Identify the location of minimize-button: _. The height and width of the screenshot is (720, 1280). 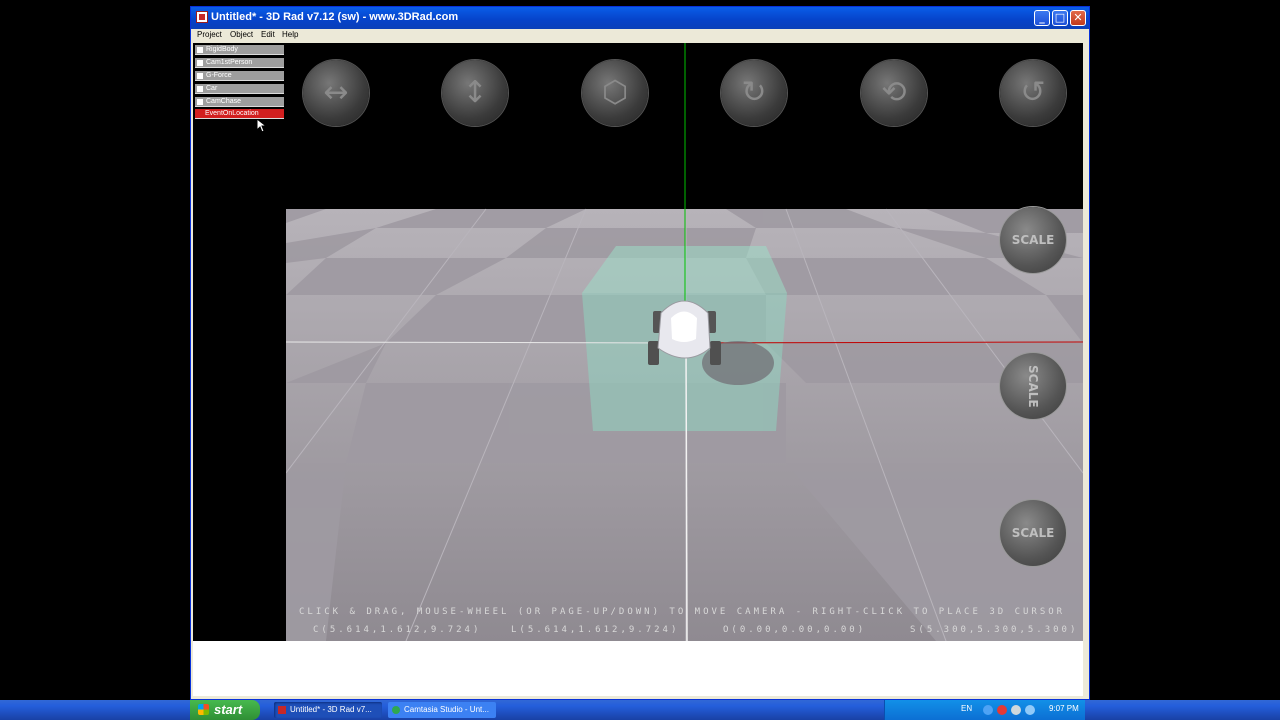
(1042, 18).